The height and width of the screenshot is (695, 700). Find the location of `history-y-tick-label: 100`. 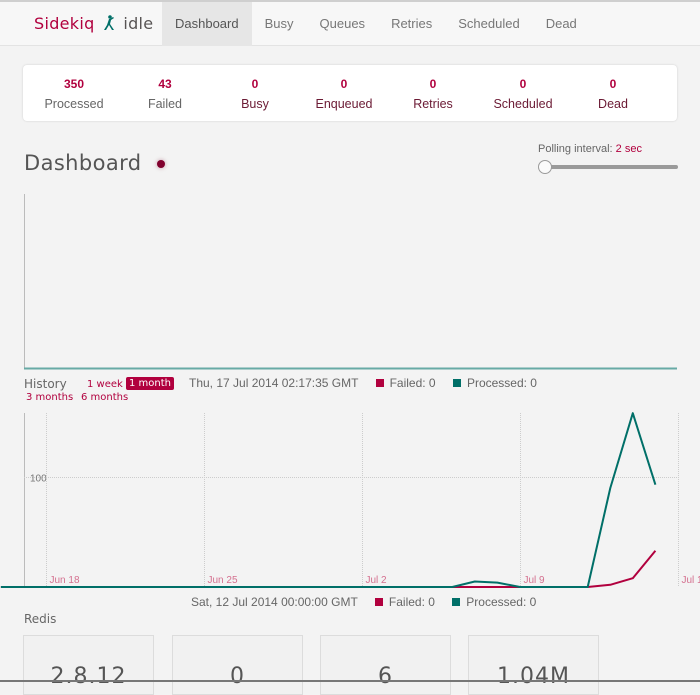

history-y-tick-label: 100 is located at coordinates (38, 479).